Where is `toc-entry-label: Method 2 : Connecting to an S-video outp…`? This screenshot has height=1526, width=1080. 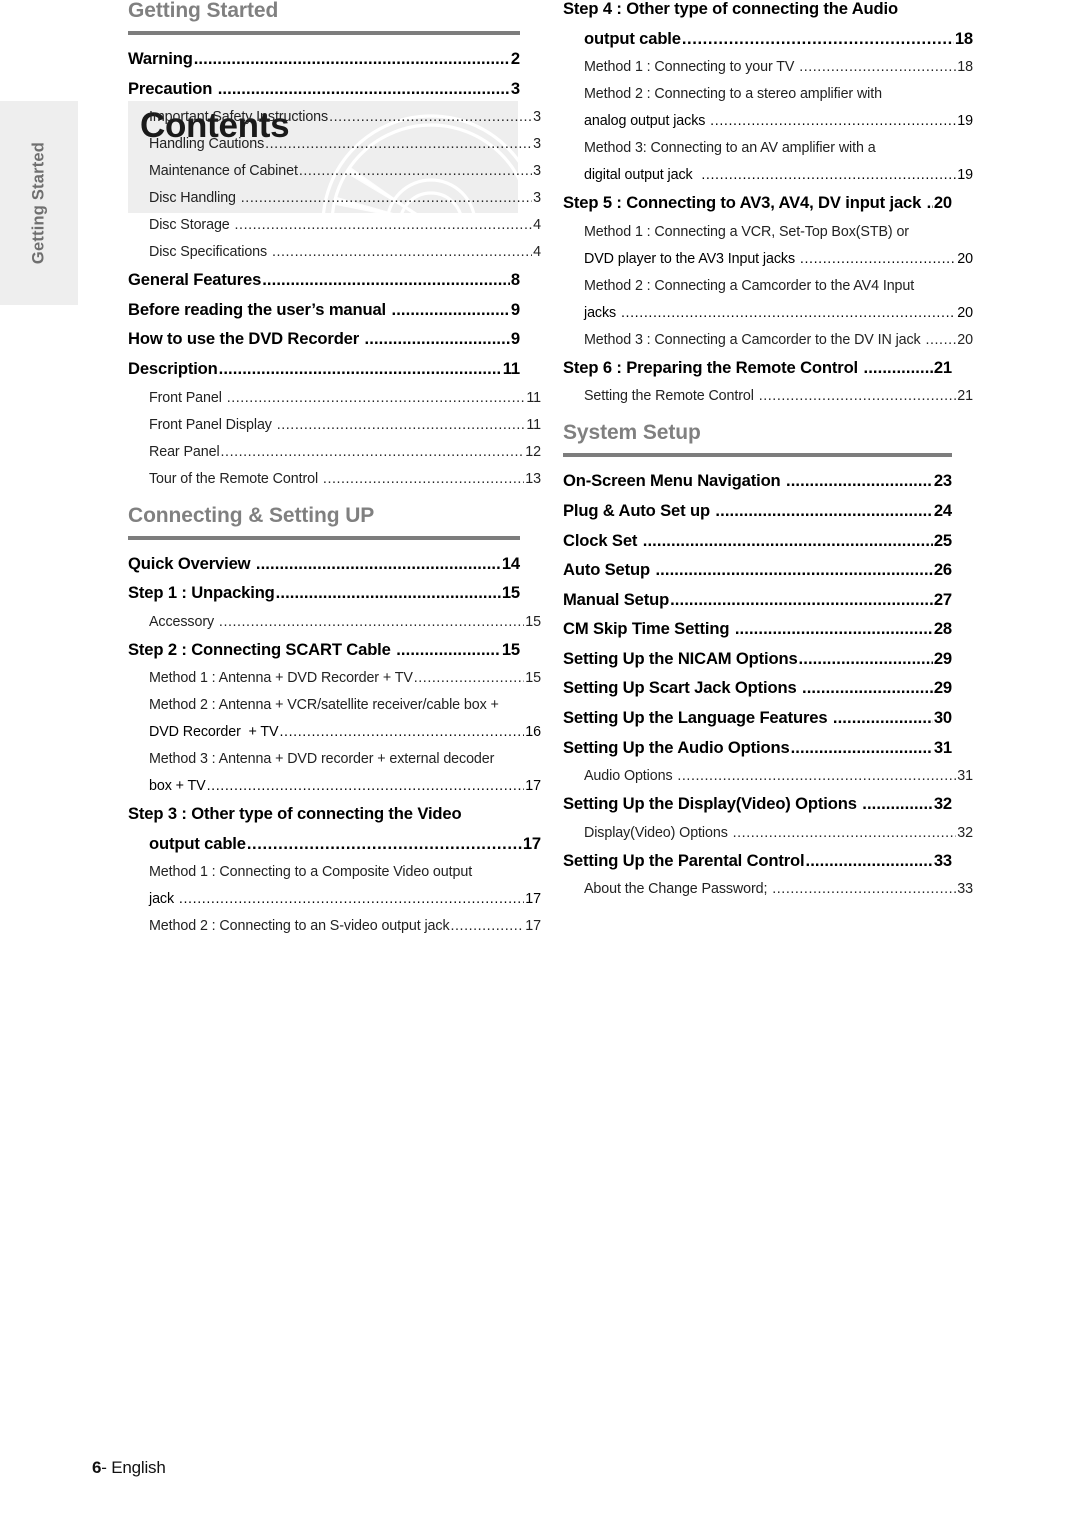 toc-entry-label: Method 2 : Connecting to an S-video outp… is located at coordinates (299, 926).